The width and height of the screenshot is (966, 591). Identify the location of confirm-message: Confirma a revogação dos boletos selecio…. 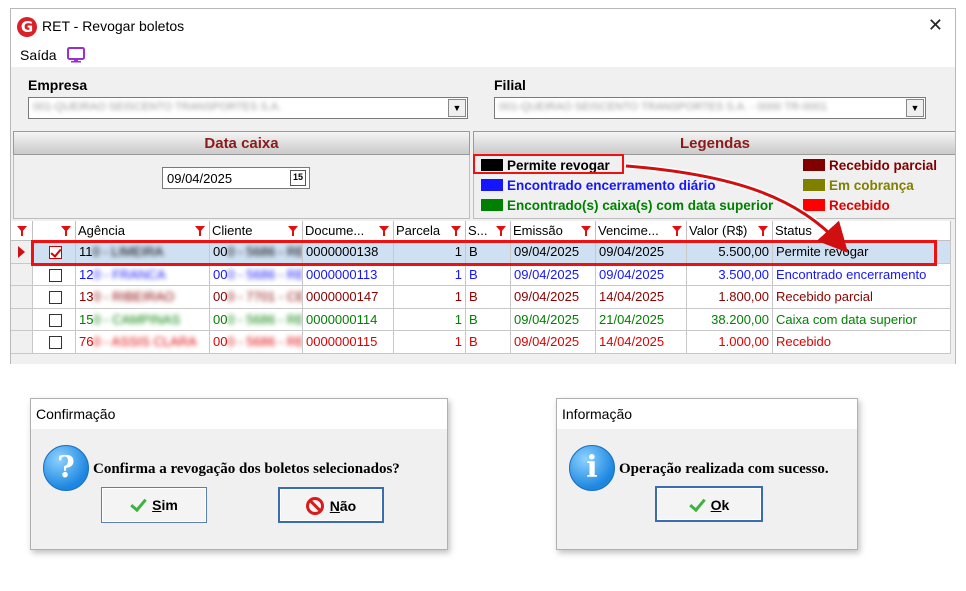
(246, 469).